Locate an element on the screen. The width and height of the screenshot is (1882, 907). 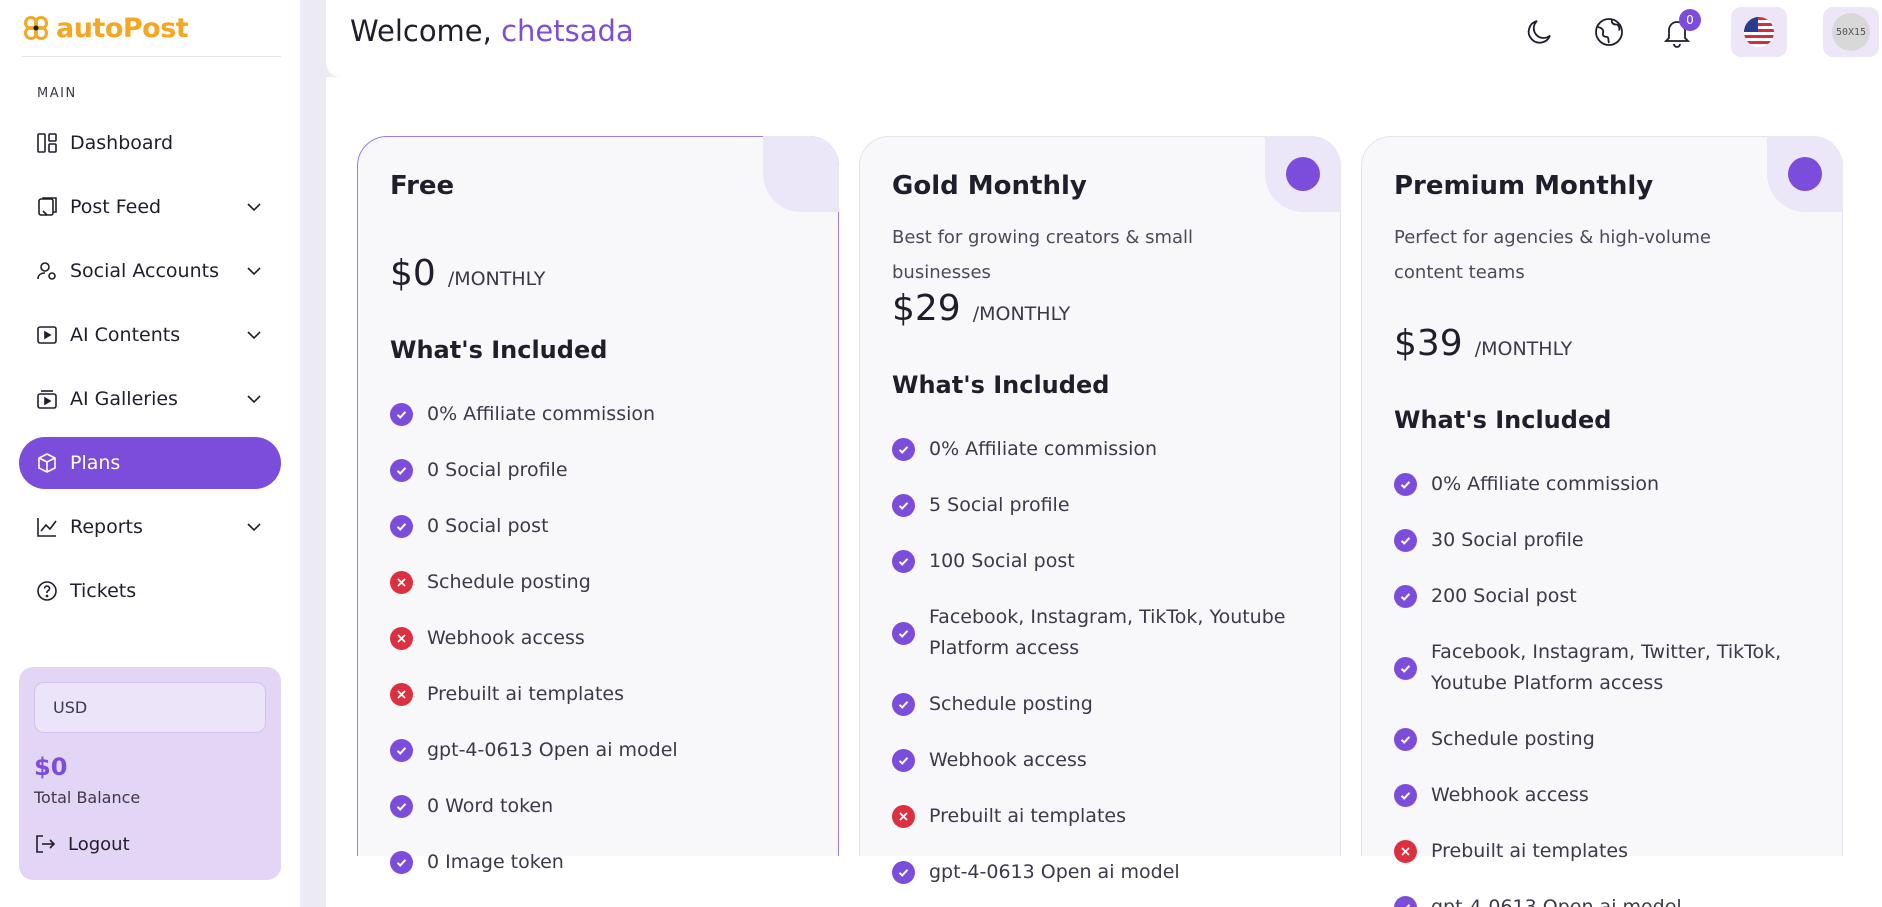
logout-button: Logout is located at coordinates (82, 844).